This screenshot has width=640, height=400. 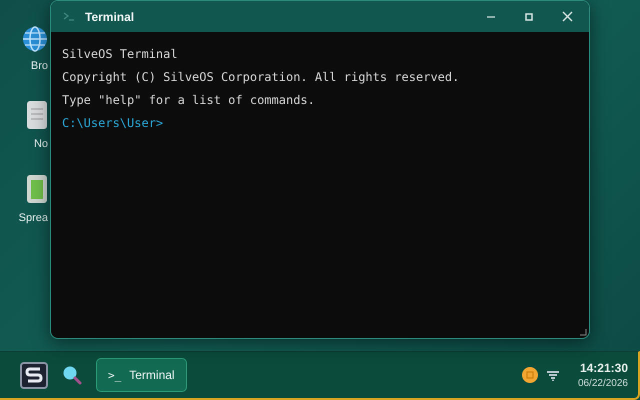 What do you see at coordinates (120, 54) in the screenshot?
I see `terminal-output-line: SilveOS Terminal` at bounding box center [120, 54].